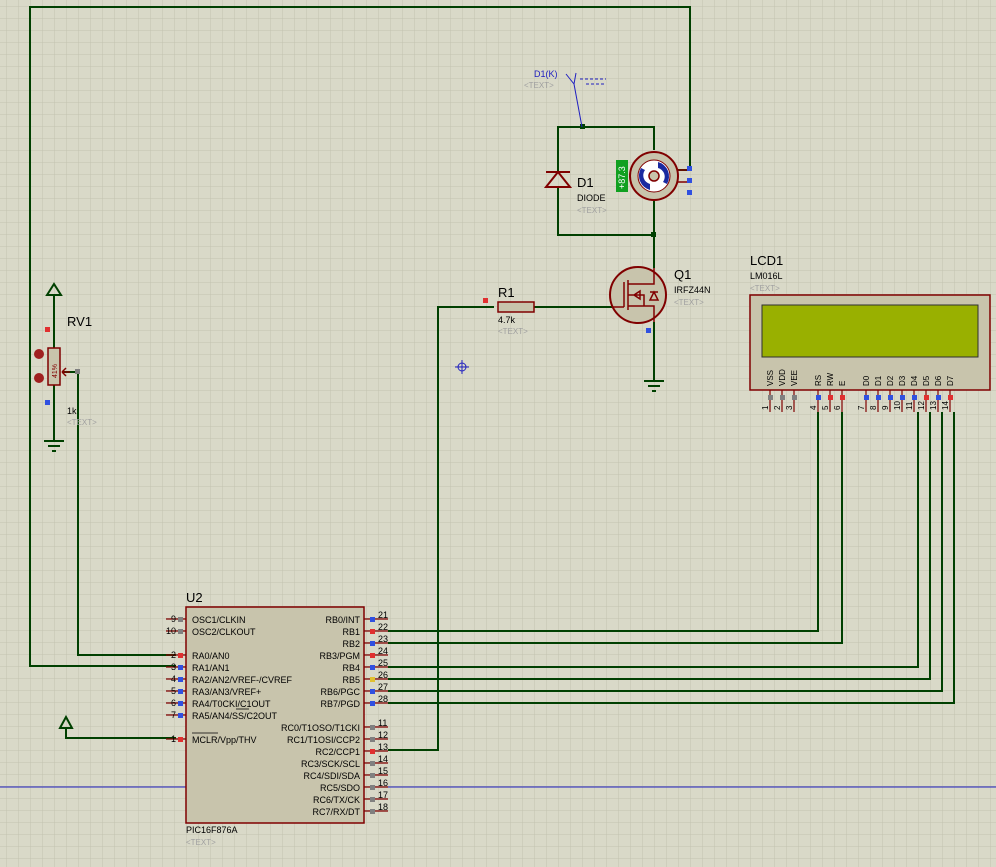 Image resolution: width=996 pixels, height=867 pixels. I want to click on lcd-pin-number: 2, so click(777, 407).